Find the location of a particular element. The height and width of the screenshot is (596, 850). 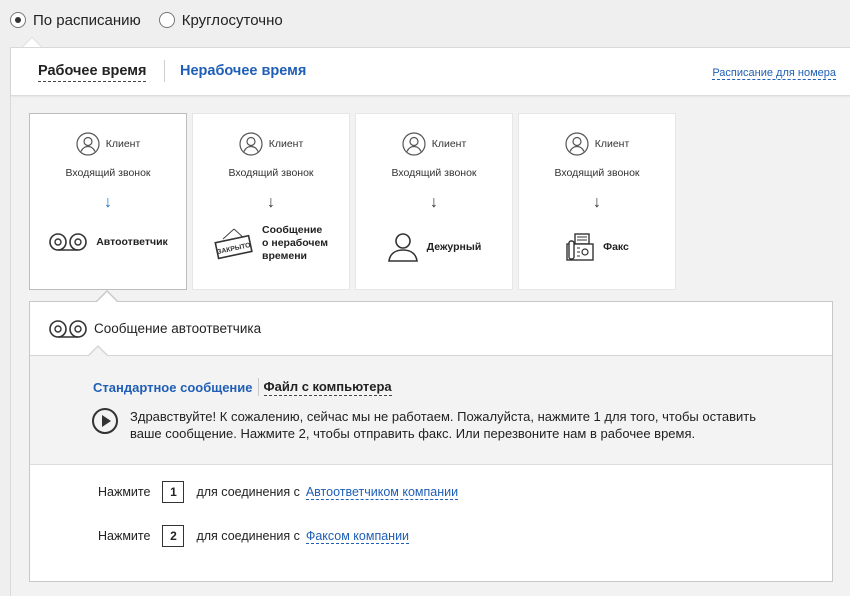

target-row: ЗАКРЫТО Сообщение о нерабочем времени is located at coordinates (271, 243).